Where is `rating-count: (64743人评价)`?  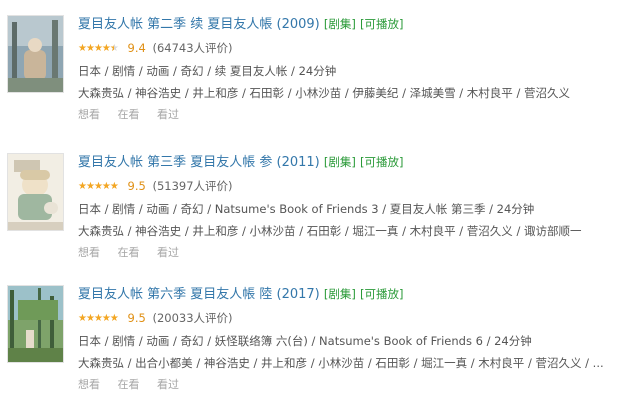
rating-count: (64743人评价) is located at coordinates (192, 48).